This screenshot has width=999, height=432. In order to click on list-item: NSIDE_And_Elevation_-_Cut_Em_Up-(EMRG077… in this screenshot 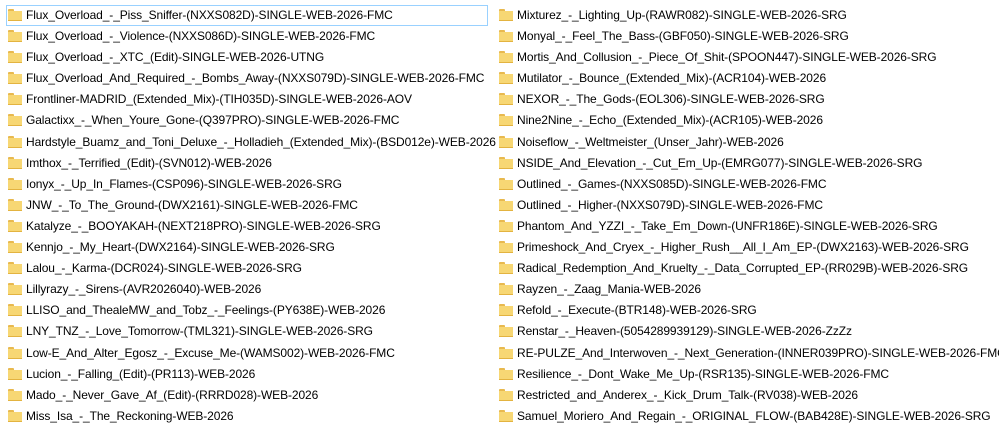, I will do `click(747, 163)`.